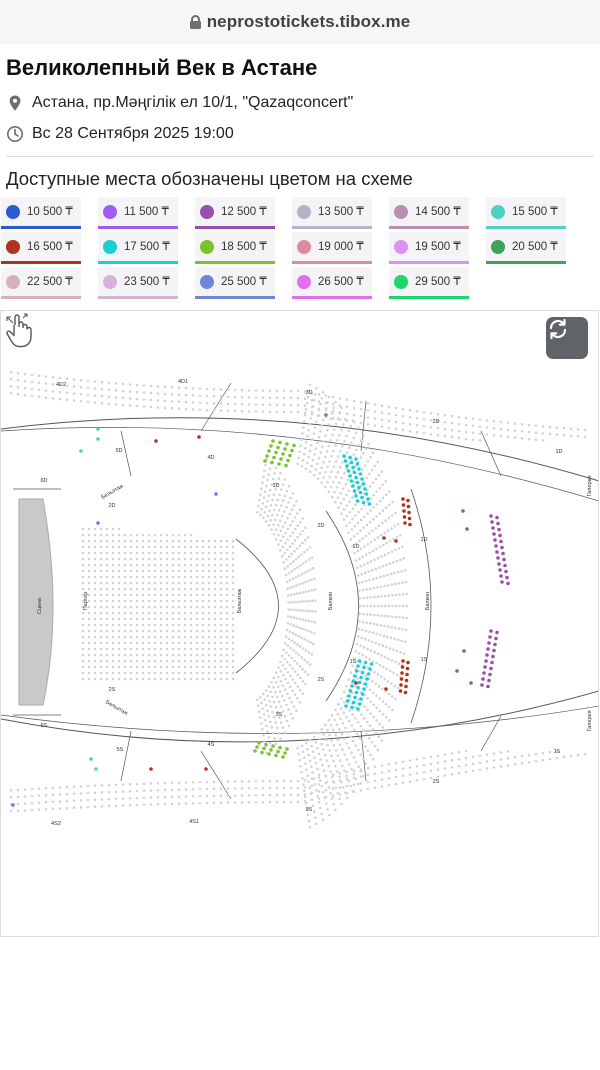 This screenshot has width=600, height=1070. Describe the element at coordinates (429, 213) in the screenshot. I see `legend-item: 14 500 ₸` at that location.